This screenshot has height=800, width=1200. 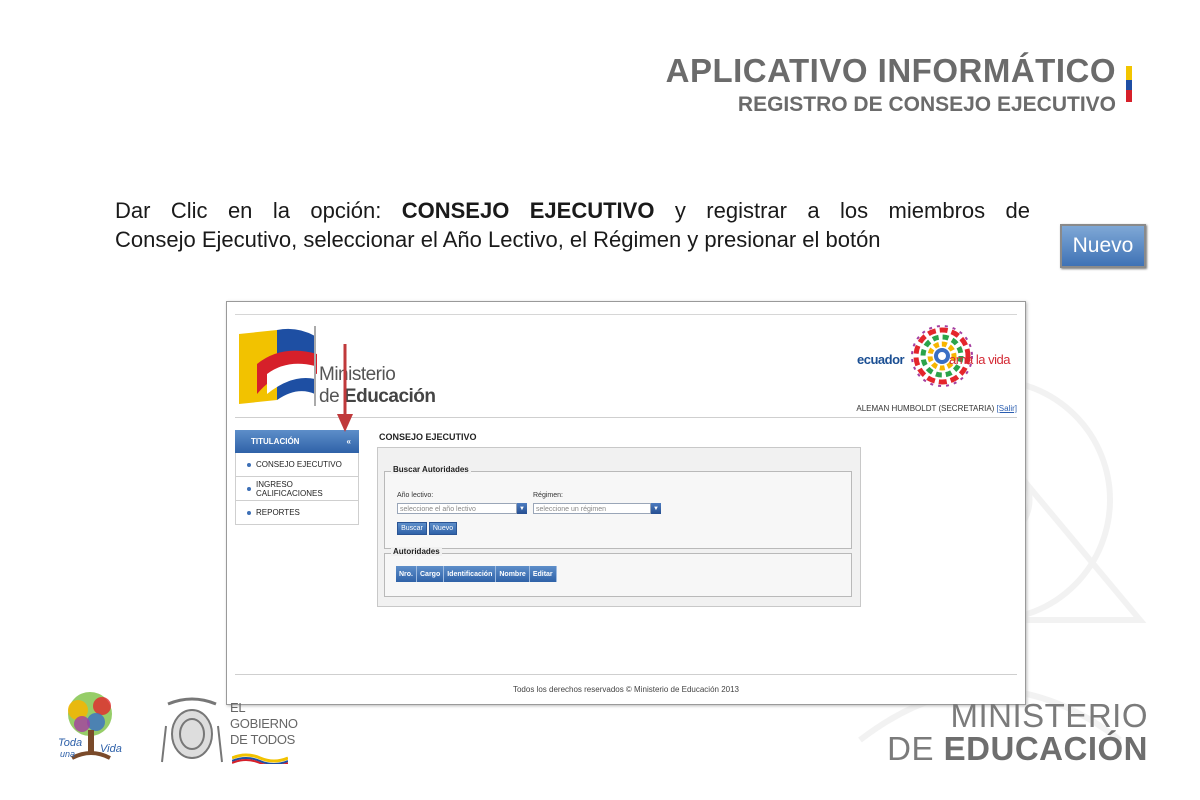 What do you see at coordinates (1045, 748) in the screenshot?
I see `educacion-bold-text: EDUCACIÓN` at bounding box center [1045, 748].